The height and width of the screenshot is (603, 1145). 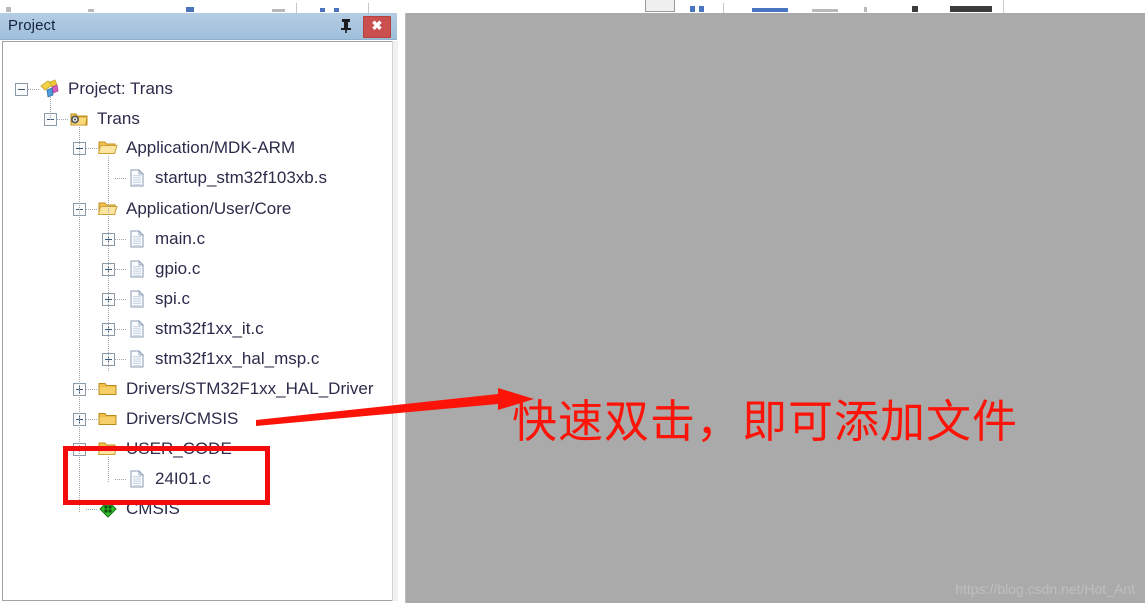 What do you see at coordinates (178, 268) in the screenshot?
I see `tree-item-label: gpio.c` at bounding box center [178, 268].